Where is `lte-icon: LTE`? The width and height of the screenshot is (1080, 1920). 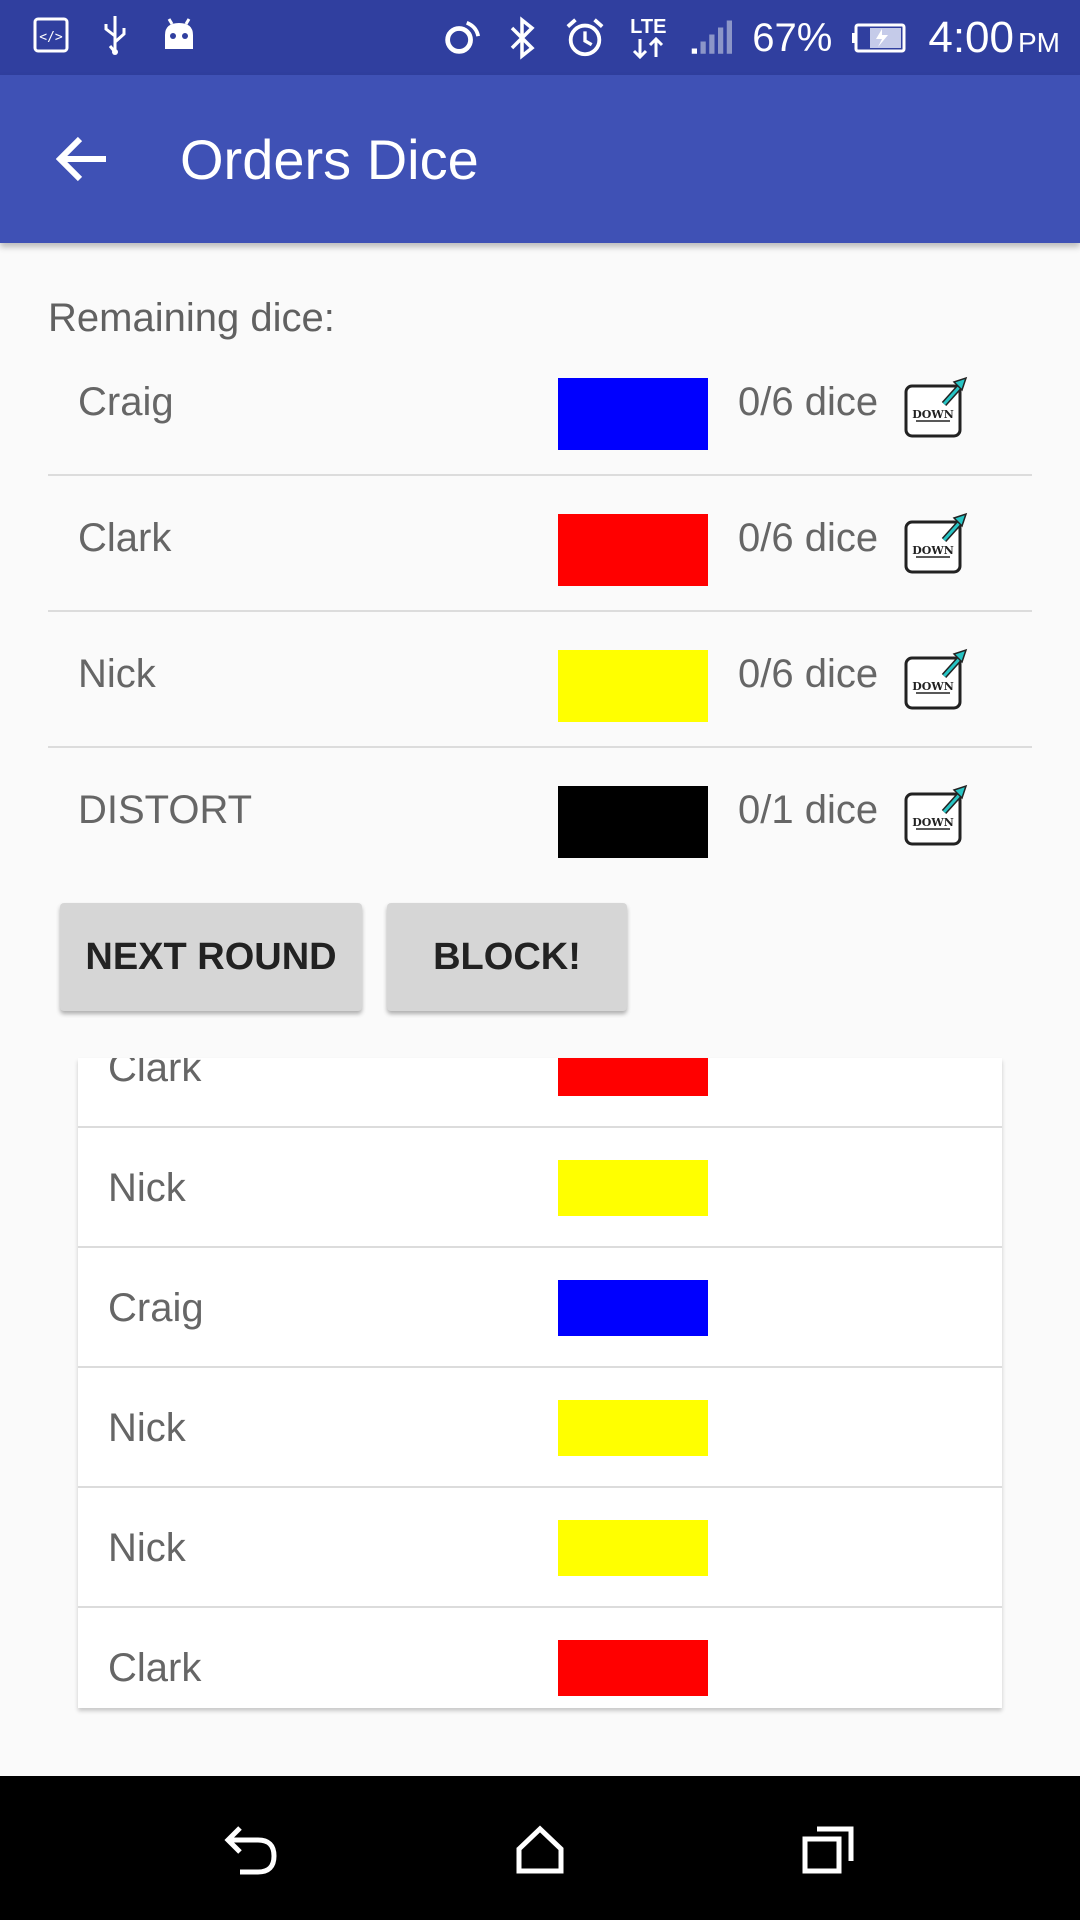
lte-icon: LTE is located at coordinates (648, 38).